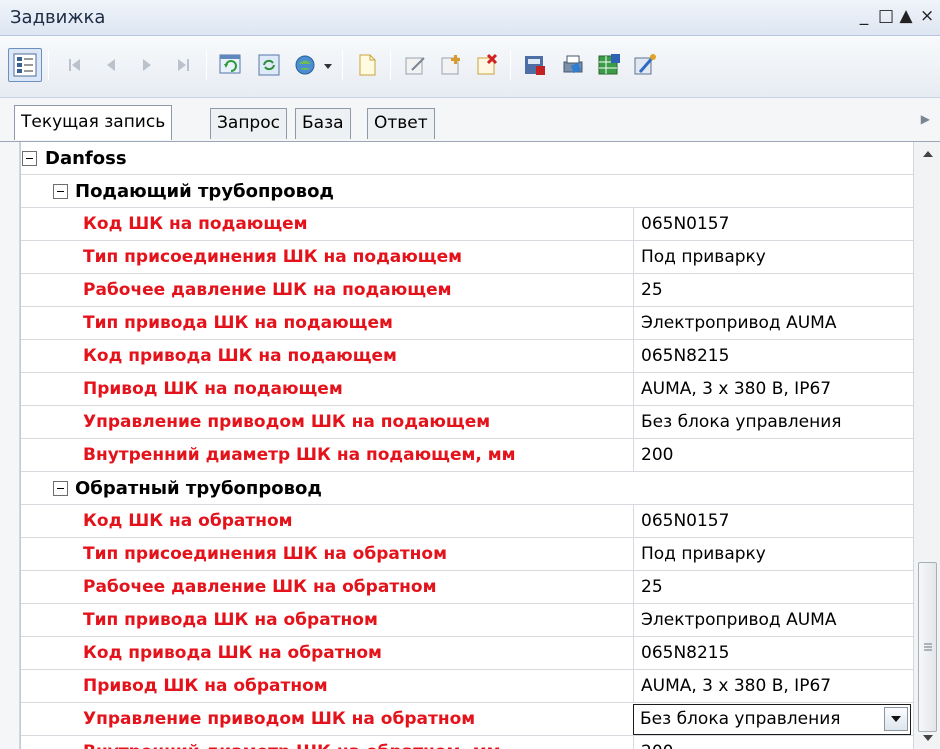  I want to click on vertical-scrollbar, so click(926, 445).